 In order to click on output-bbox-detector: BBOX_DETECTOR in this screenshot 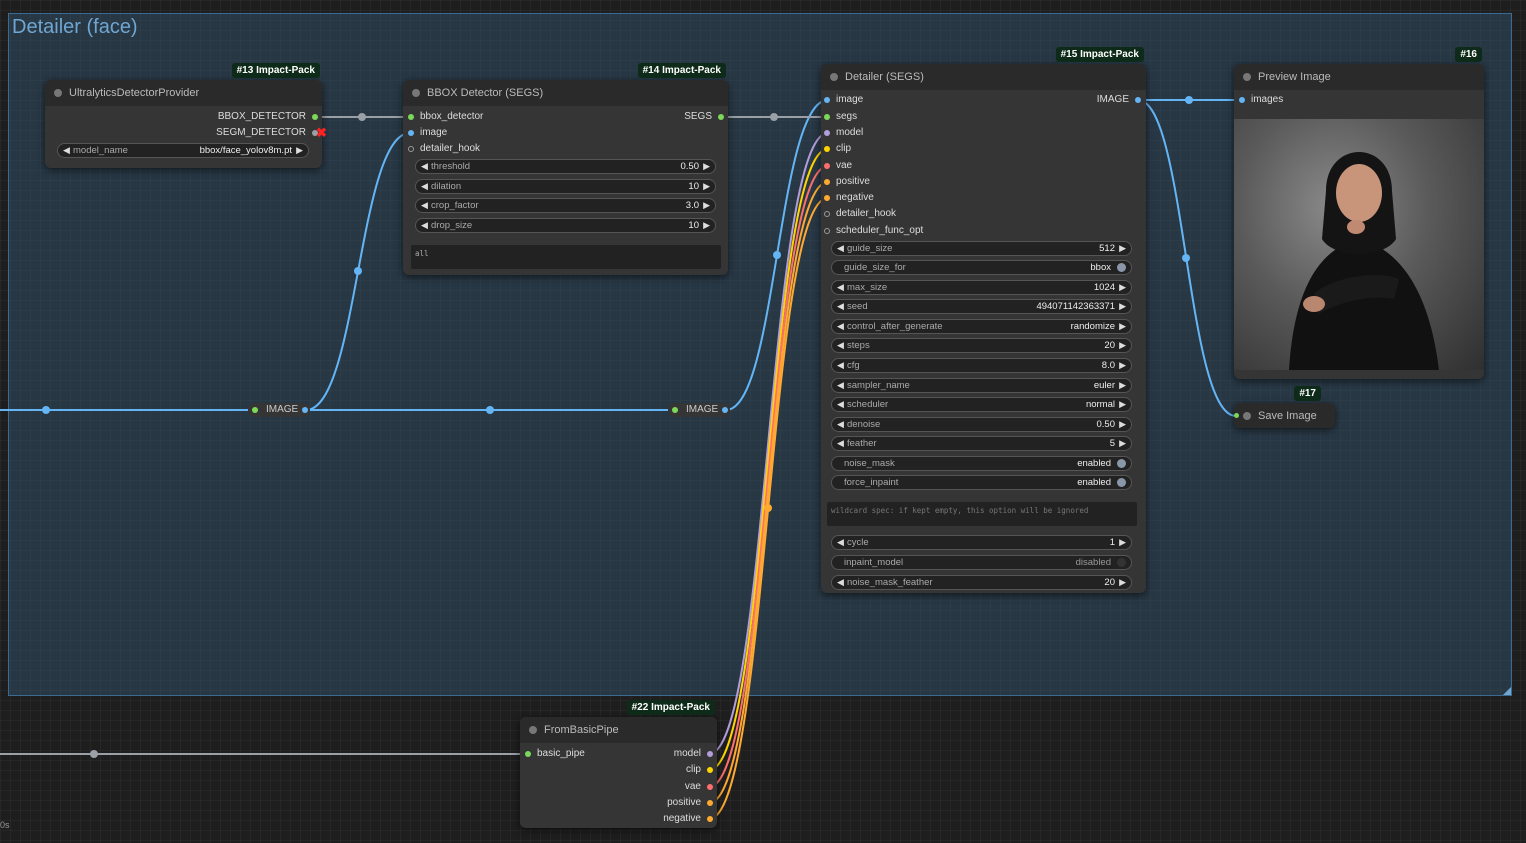, I will do `click(269, 117)`.